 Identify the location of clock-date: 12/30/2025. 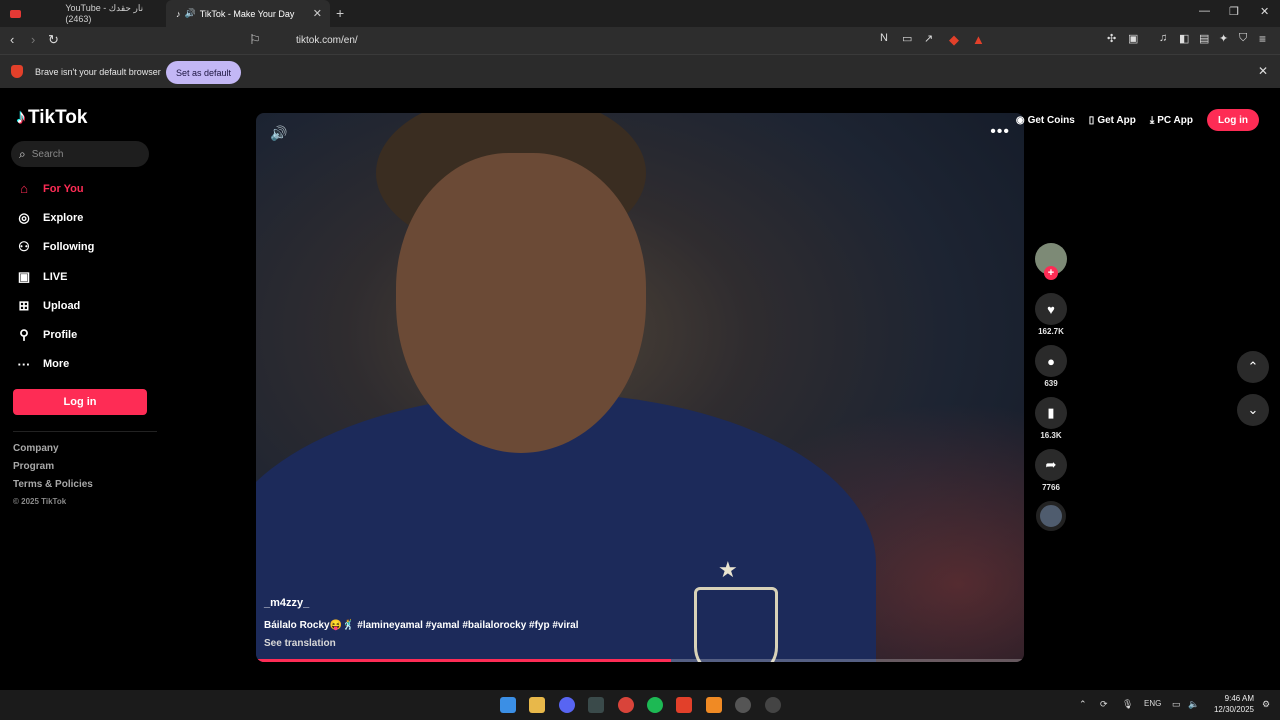
(1233, 709).